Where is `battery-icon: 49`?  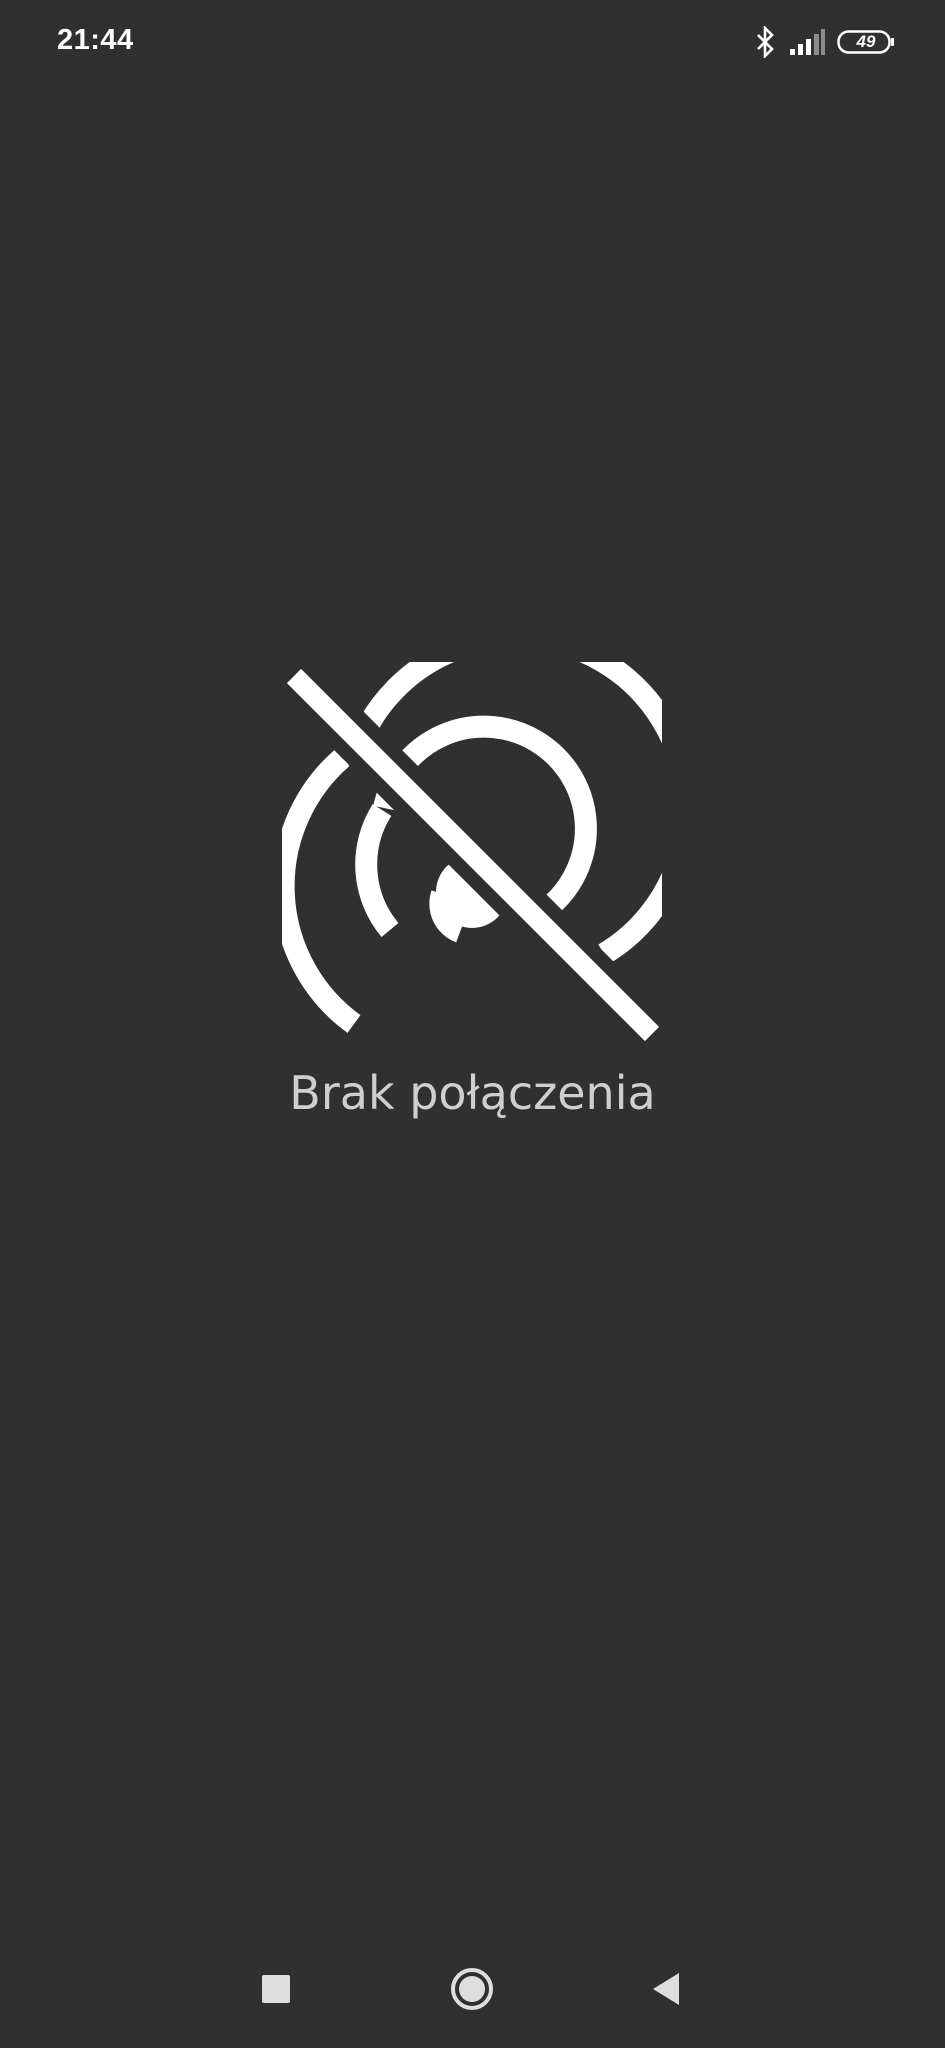 battery-icon: 49 is located at coordinates (866, 42).